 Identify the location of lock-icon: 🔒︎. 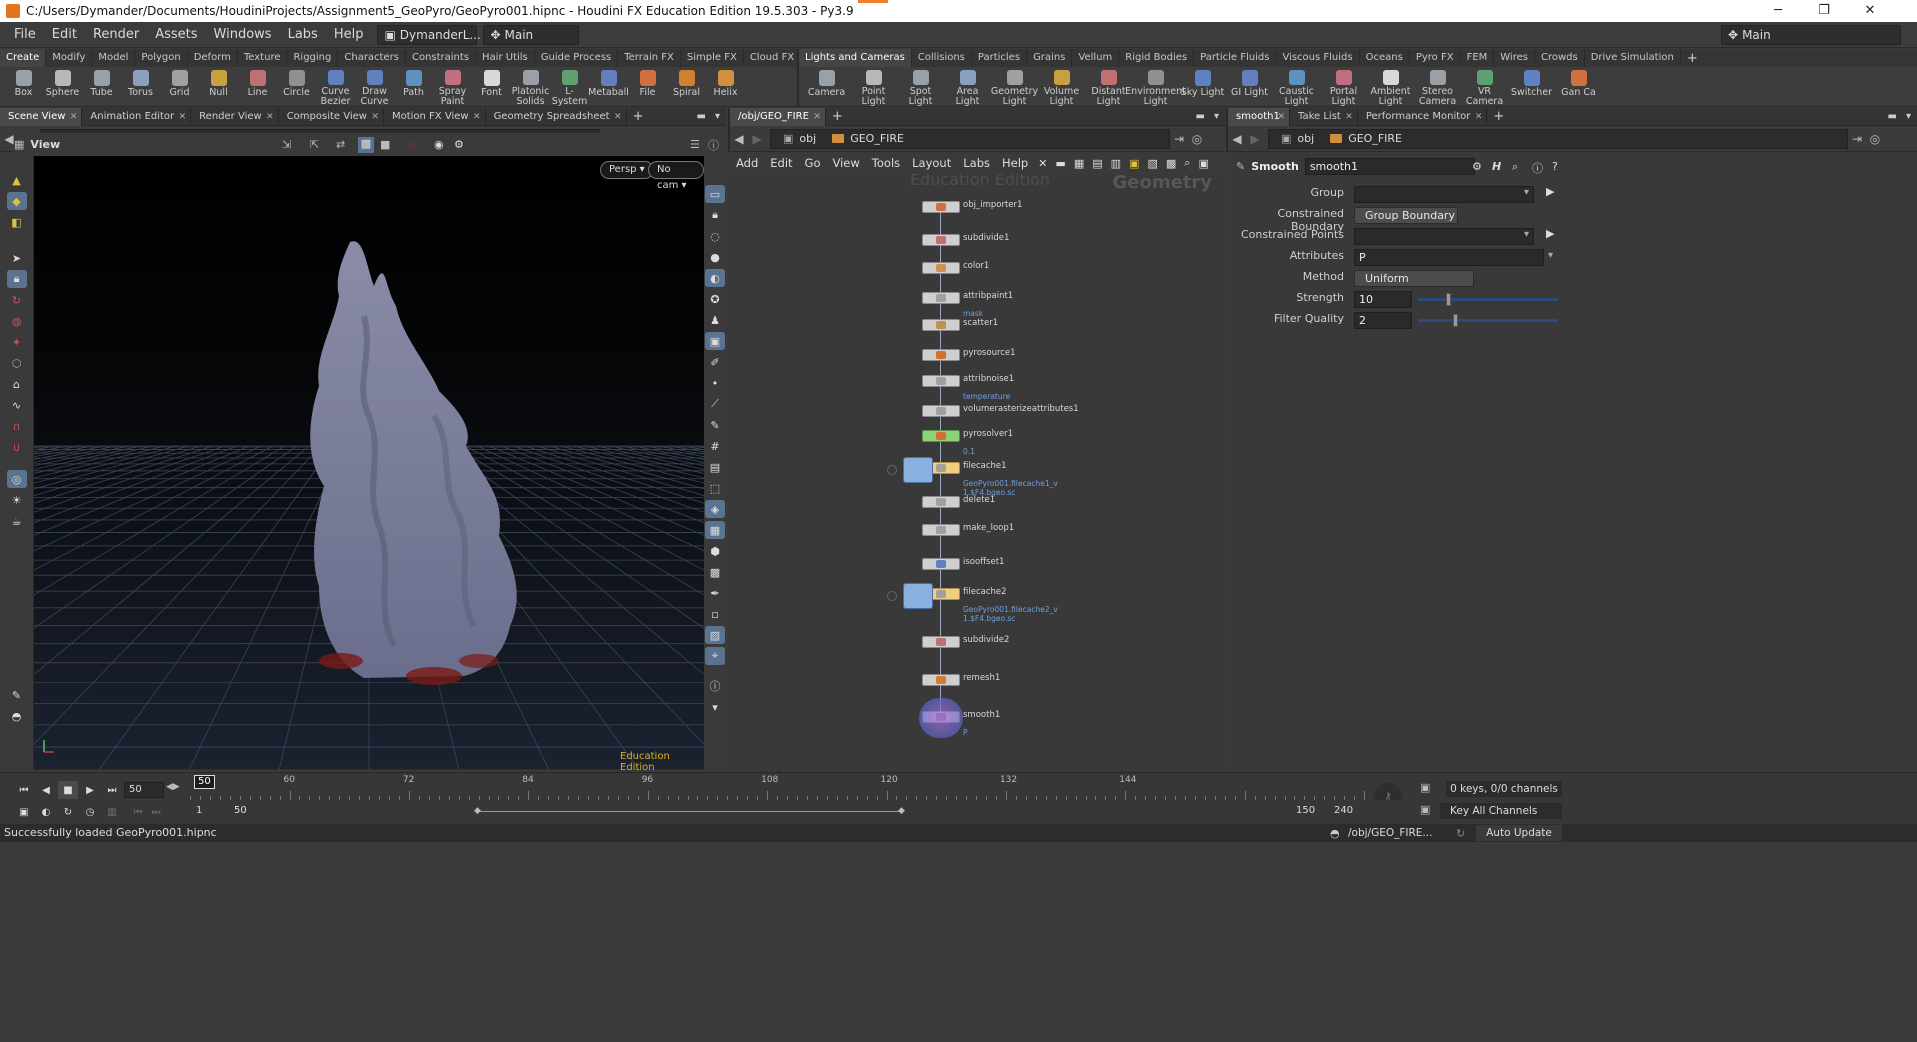
(16, 279).